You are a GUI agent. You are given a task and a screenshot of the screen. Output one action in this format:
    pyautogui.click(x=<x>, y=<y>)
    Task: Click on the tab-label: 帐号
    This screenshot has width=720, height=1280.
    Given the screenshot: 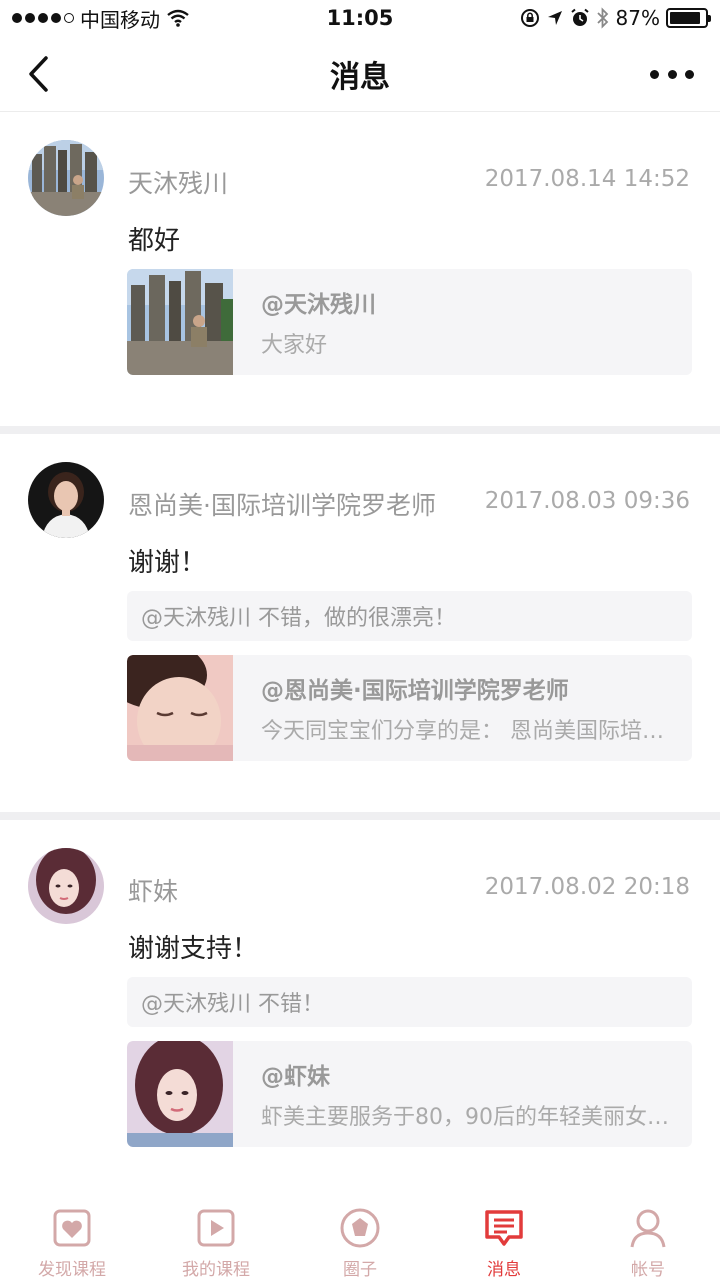 What is the action you would take?
    pyautogui.click(x=648, y=1270)
    